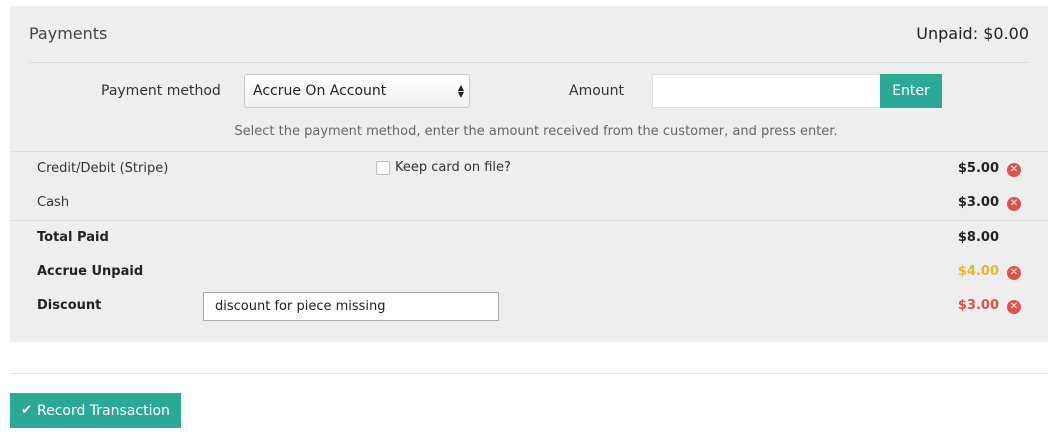 The image size is (1064, 446). I want to click on payment-row-cash: Cash $3.00 ✕, so click(529, 203).